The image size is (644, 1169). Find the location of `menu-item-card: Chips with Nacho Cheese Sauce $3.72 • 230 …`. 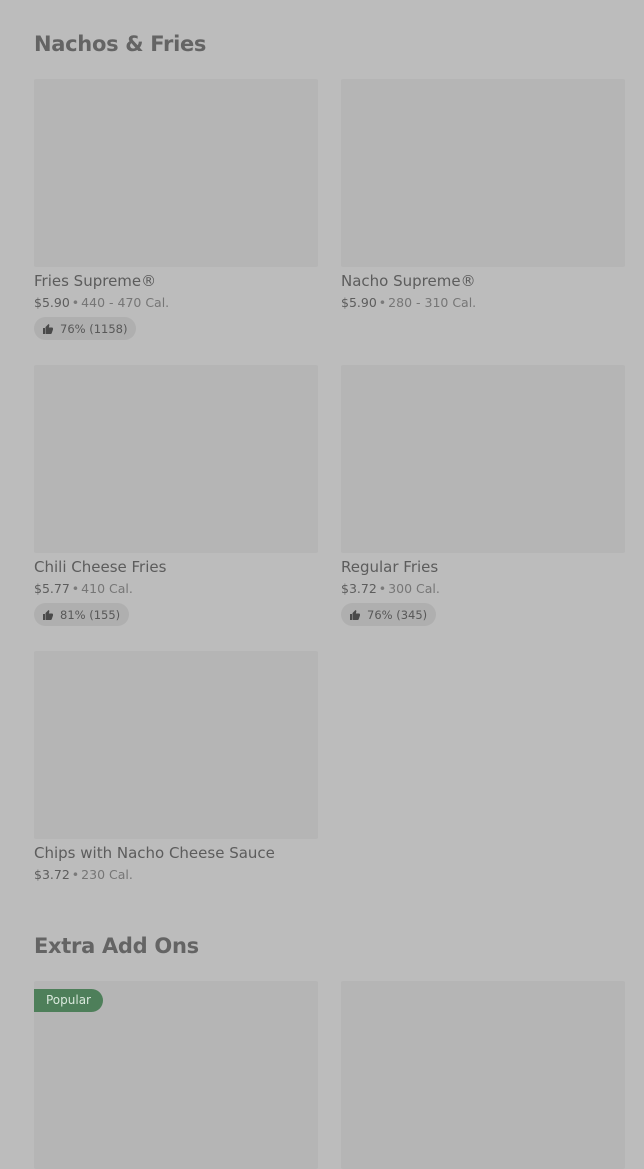

menu-item-card: Chips with Nacho Cheese Sauce $3.72 • 230 … is located at coordinates (176, 767).